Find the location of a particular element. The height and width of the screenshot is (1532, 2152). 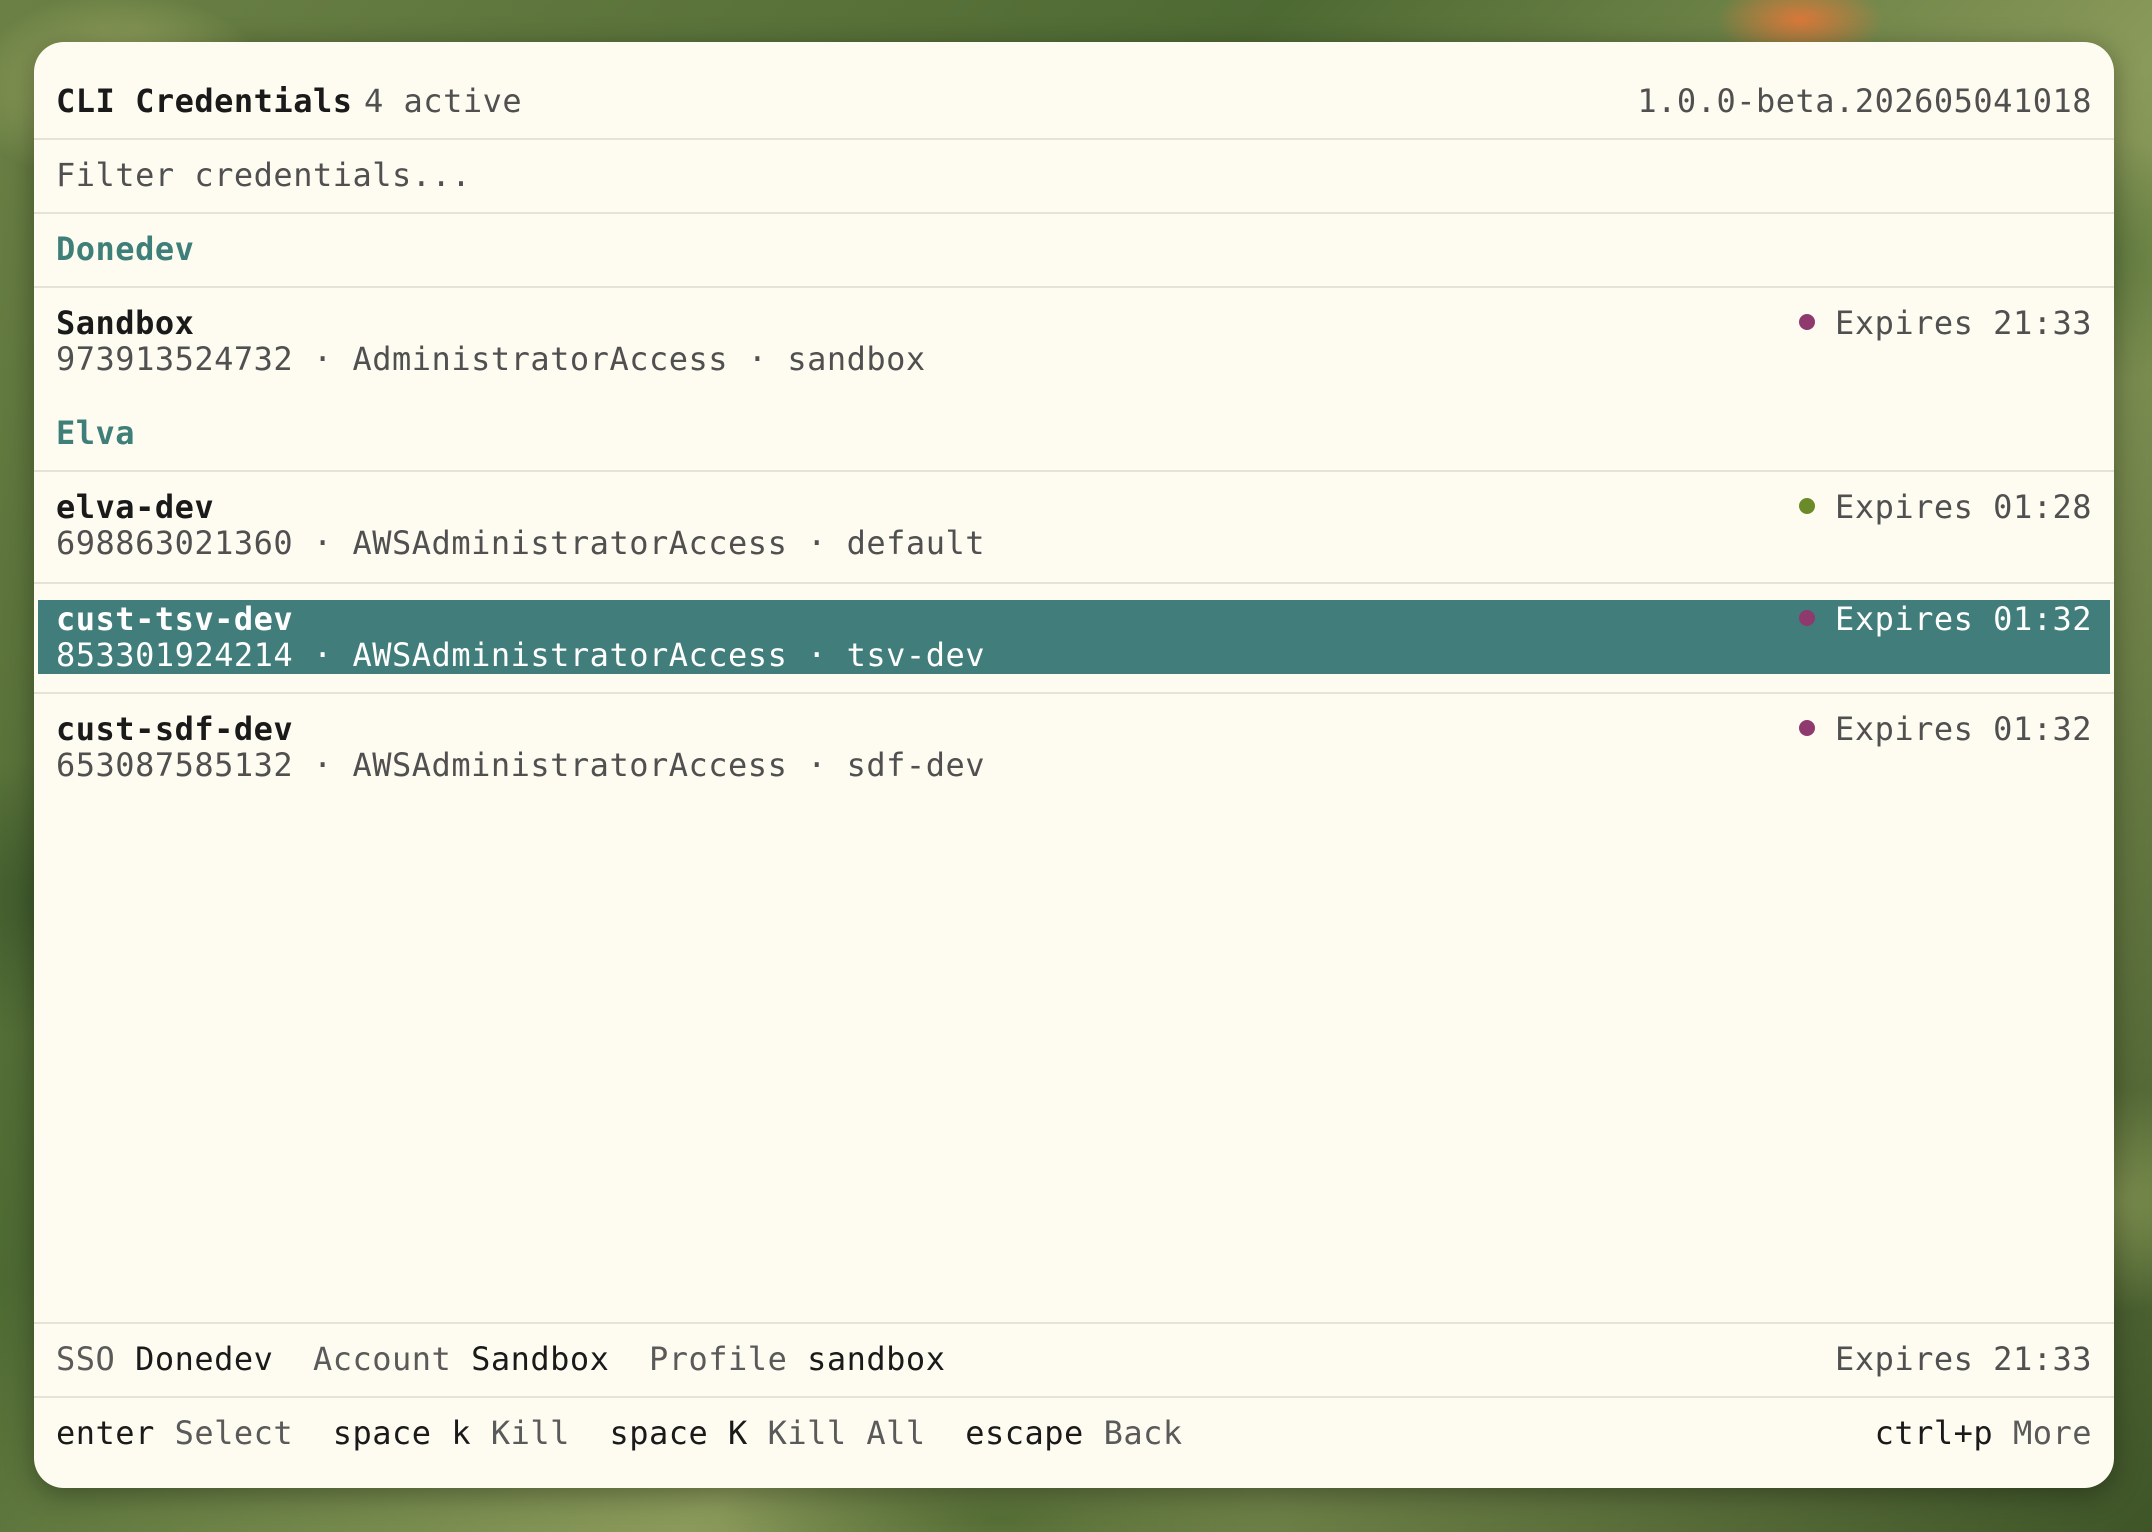

keybind-back: escape Back is located at coordinates (1073, 1433).